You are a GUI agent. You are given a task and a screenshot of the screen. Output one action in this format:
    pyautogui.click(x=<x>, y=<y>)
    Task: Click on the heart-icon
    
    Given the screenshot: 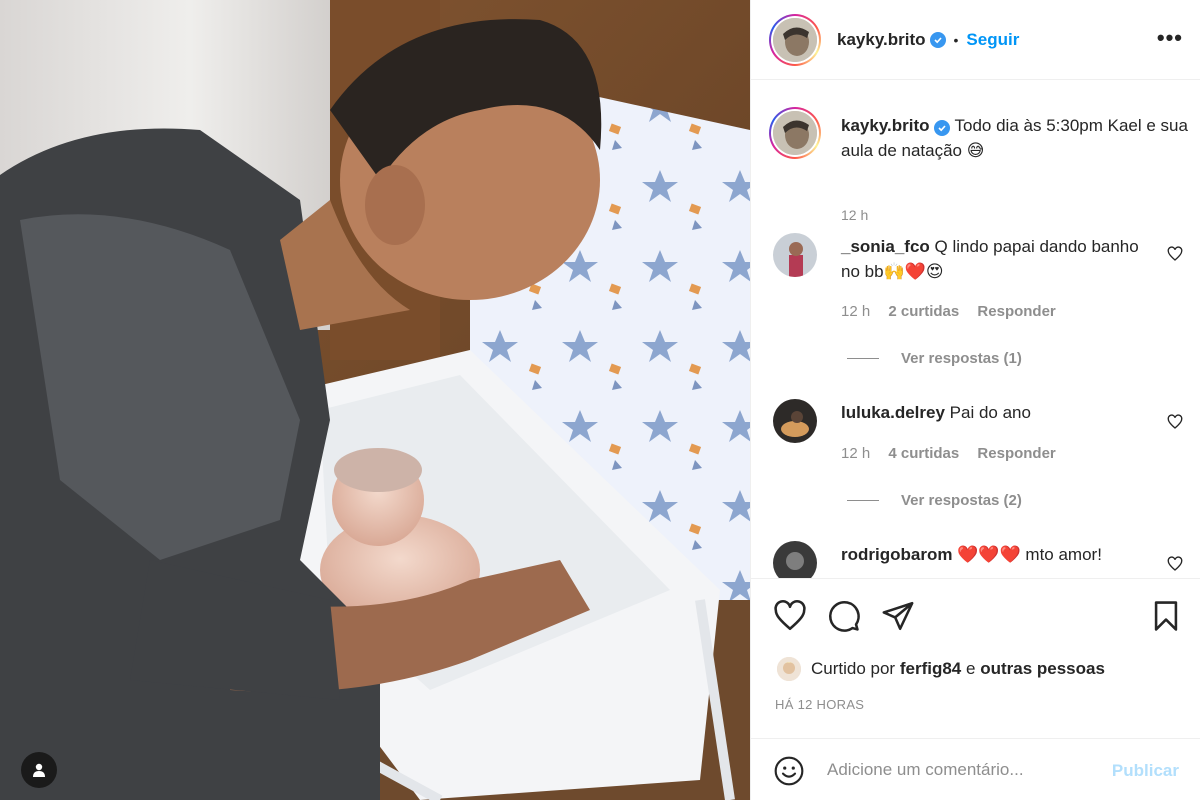 What is the action you would take?
    pyautogui.click(x=790, y=616)
    